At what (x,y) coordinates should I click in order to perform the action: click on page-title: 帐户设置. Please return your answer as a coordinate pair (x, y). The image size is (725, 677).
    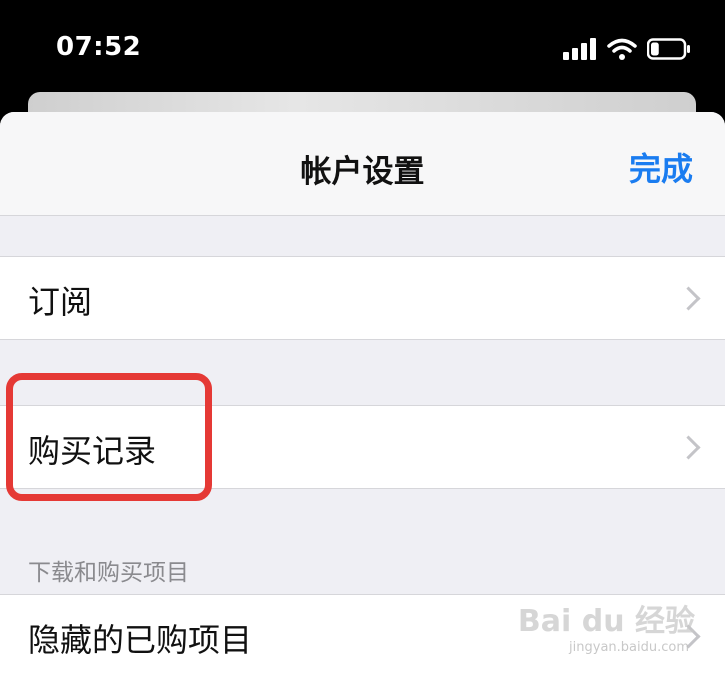
    Looking at the image, I should click on (362, 172).